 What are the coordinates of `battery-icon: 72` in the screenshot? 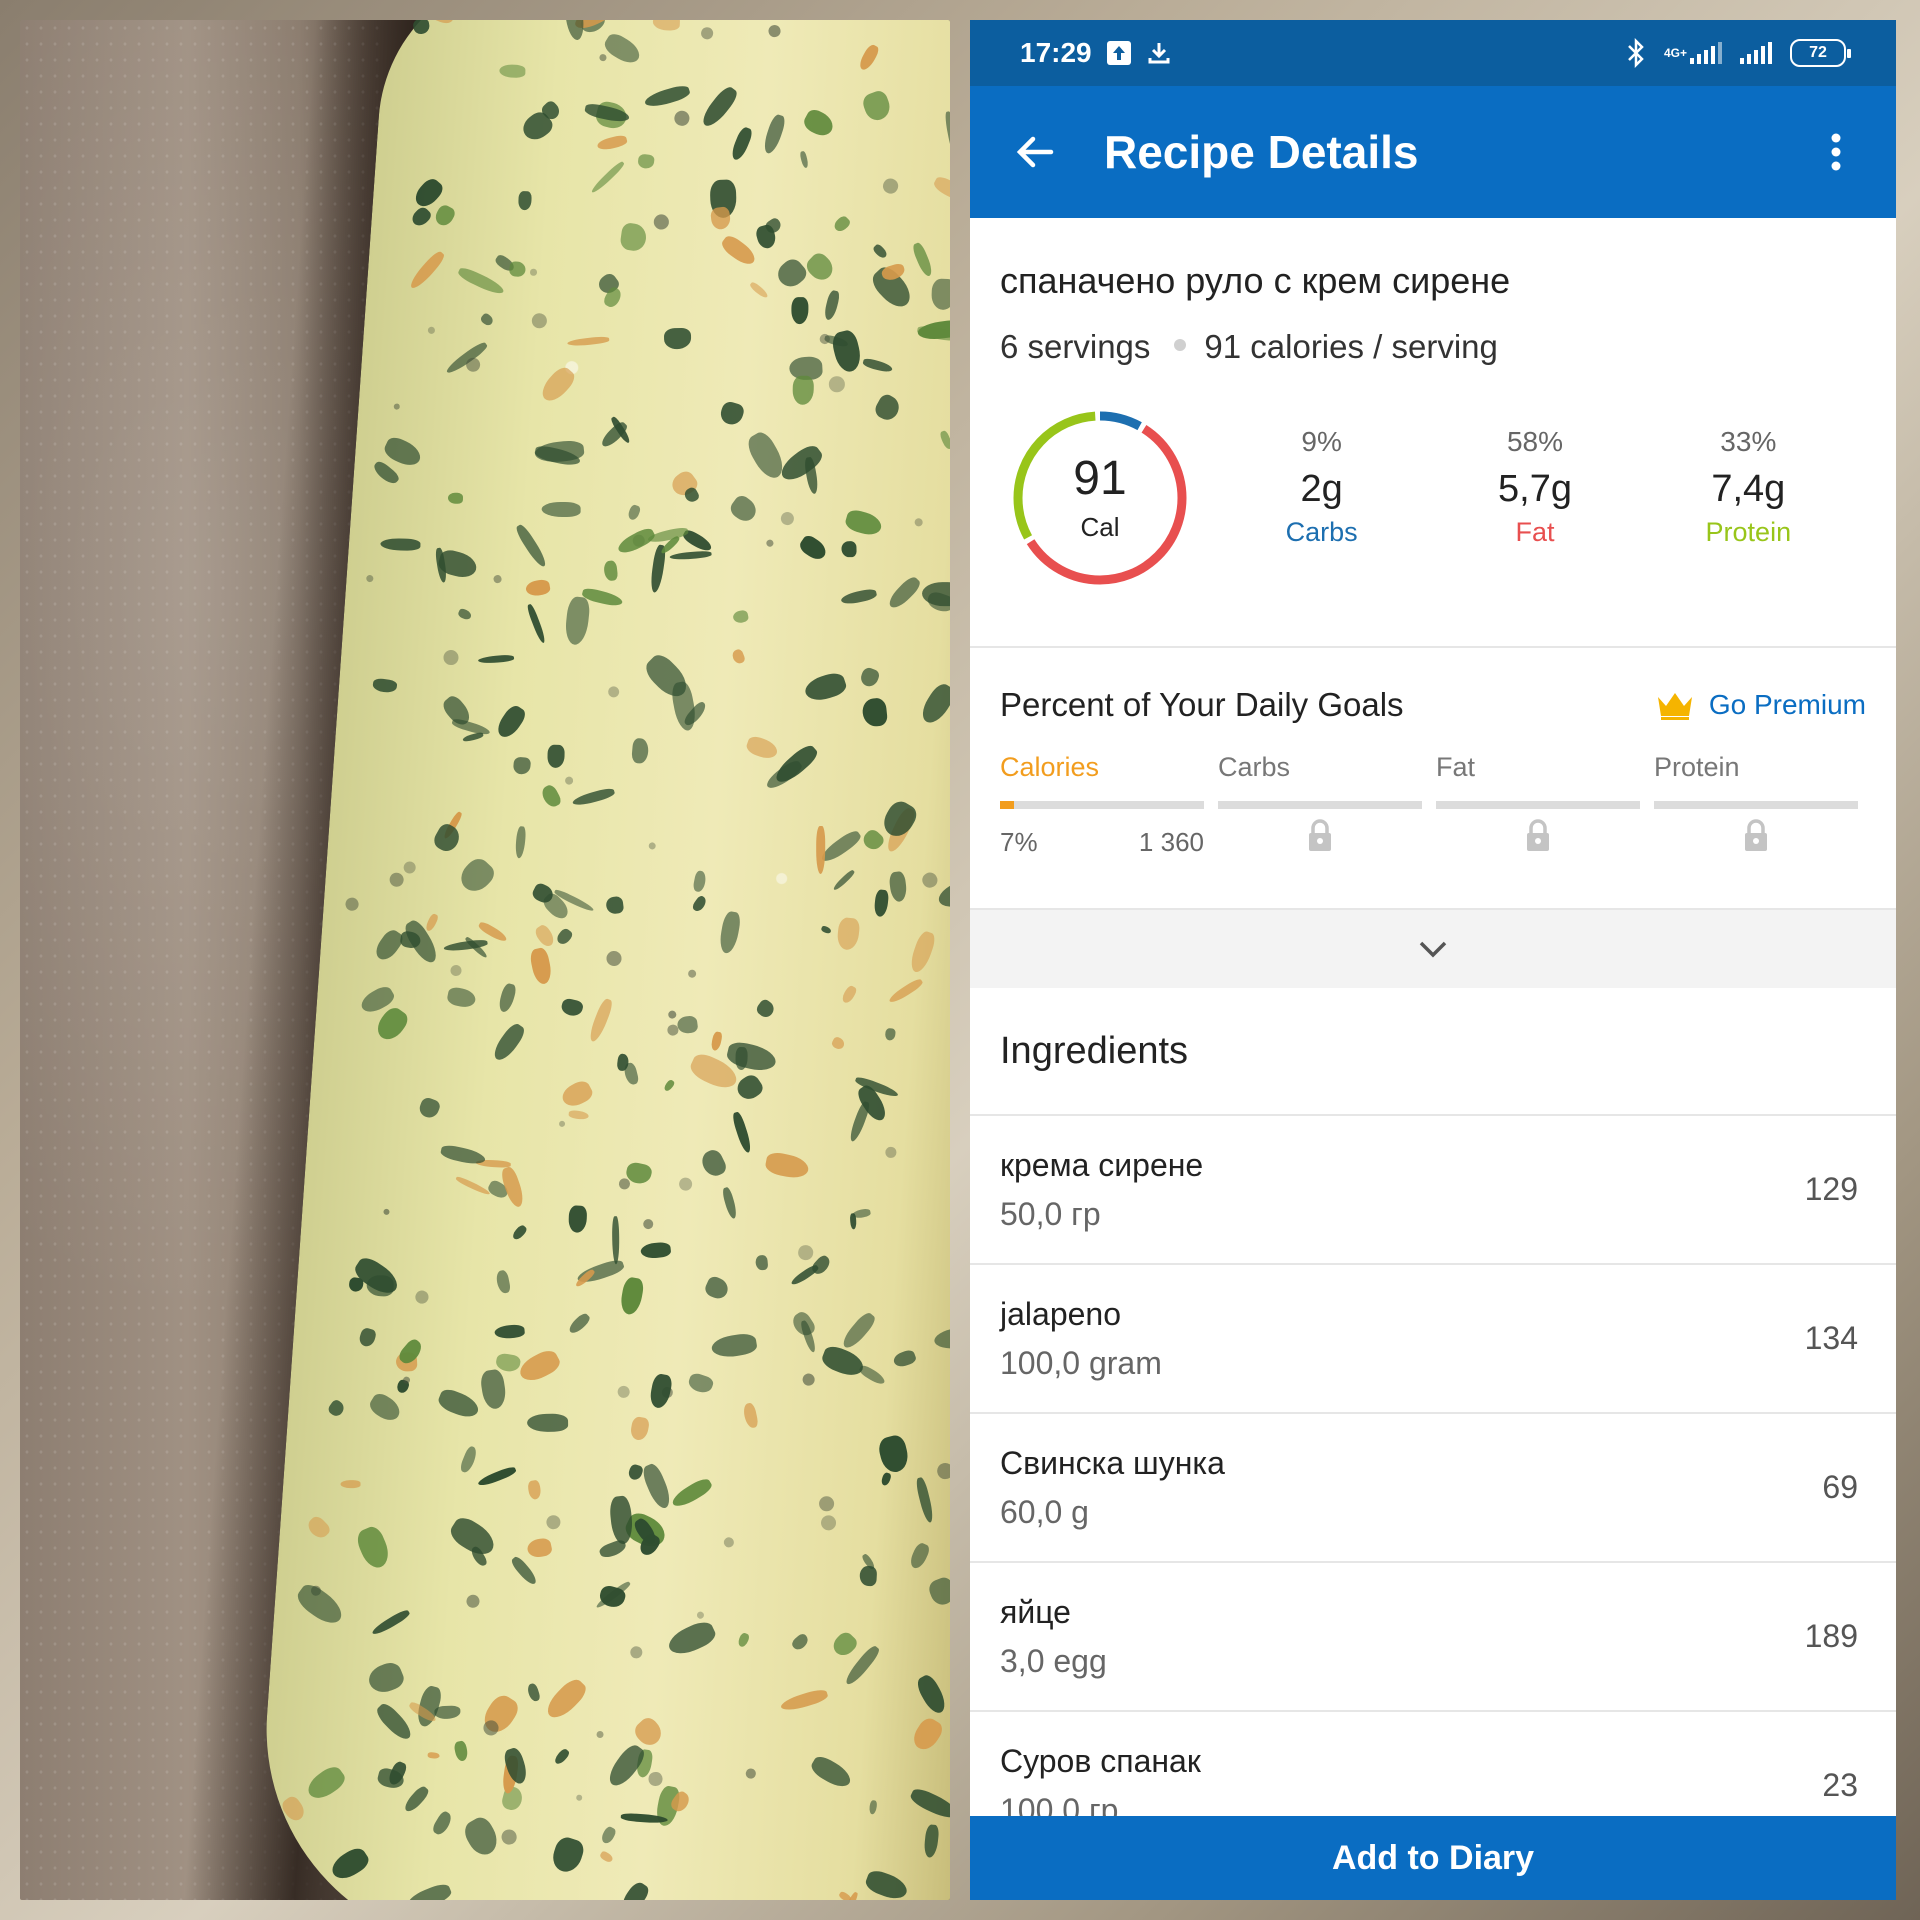 It's located at (1820, 53).